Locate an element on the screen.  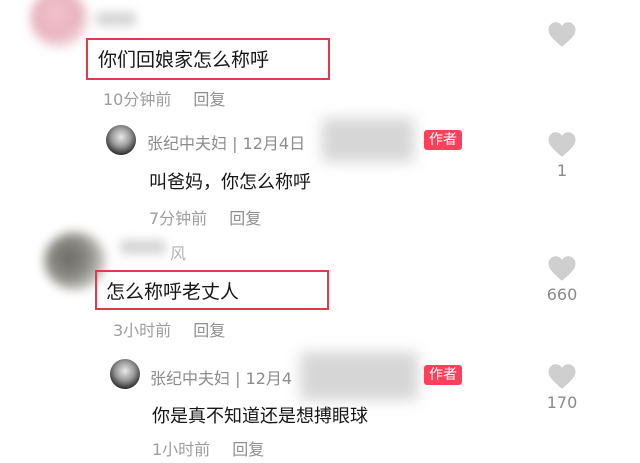
like-count: 660 is located at coordinates (562, 294).